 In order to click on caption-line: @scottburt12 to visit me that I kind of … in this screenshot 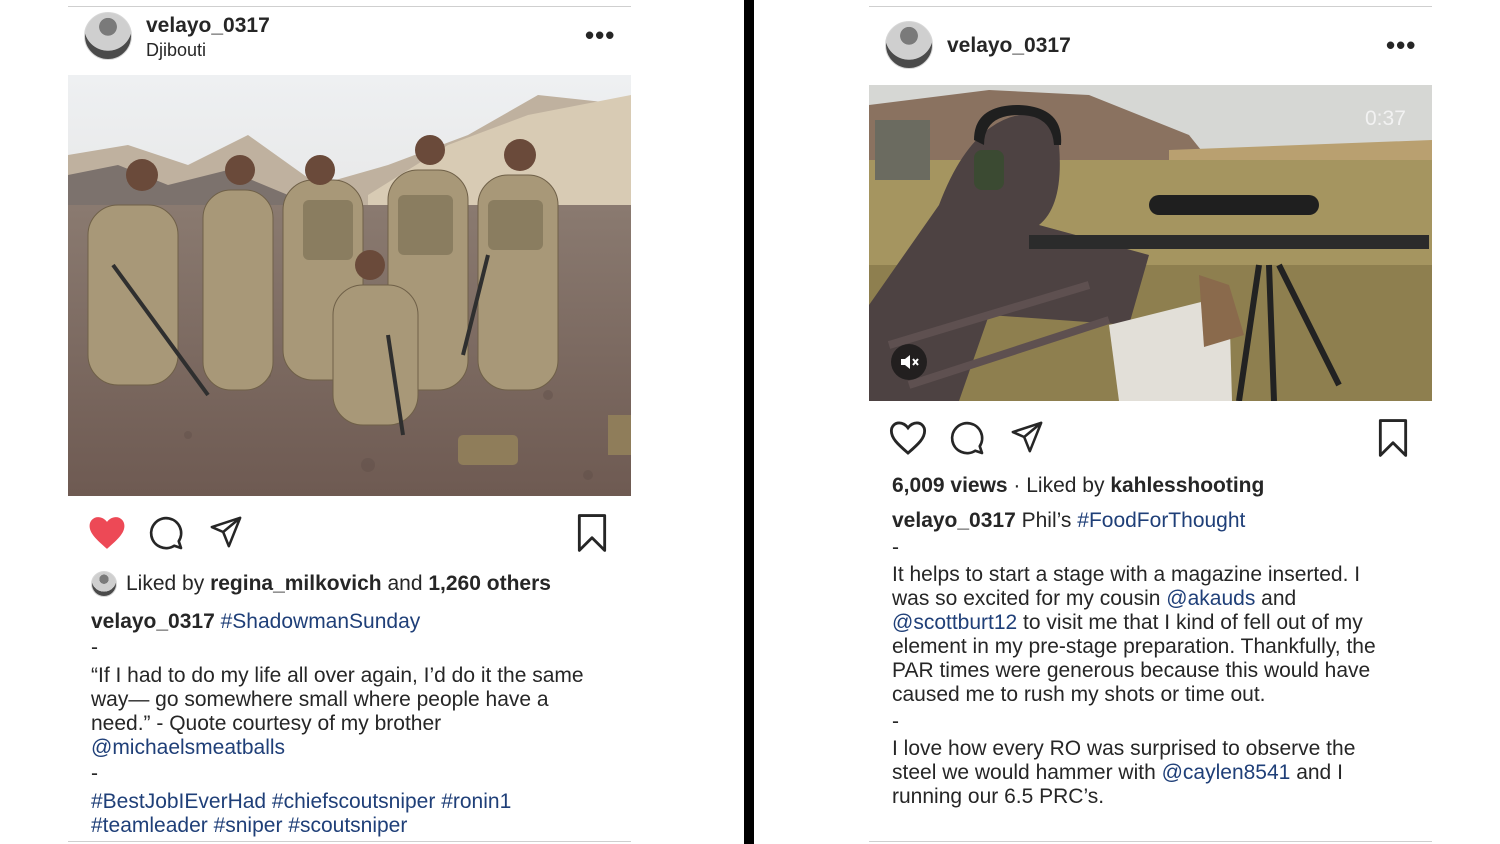, I will do `click(1127, 623)`.